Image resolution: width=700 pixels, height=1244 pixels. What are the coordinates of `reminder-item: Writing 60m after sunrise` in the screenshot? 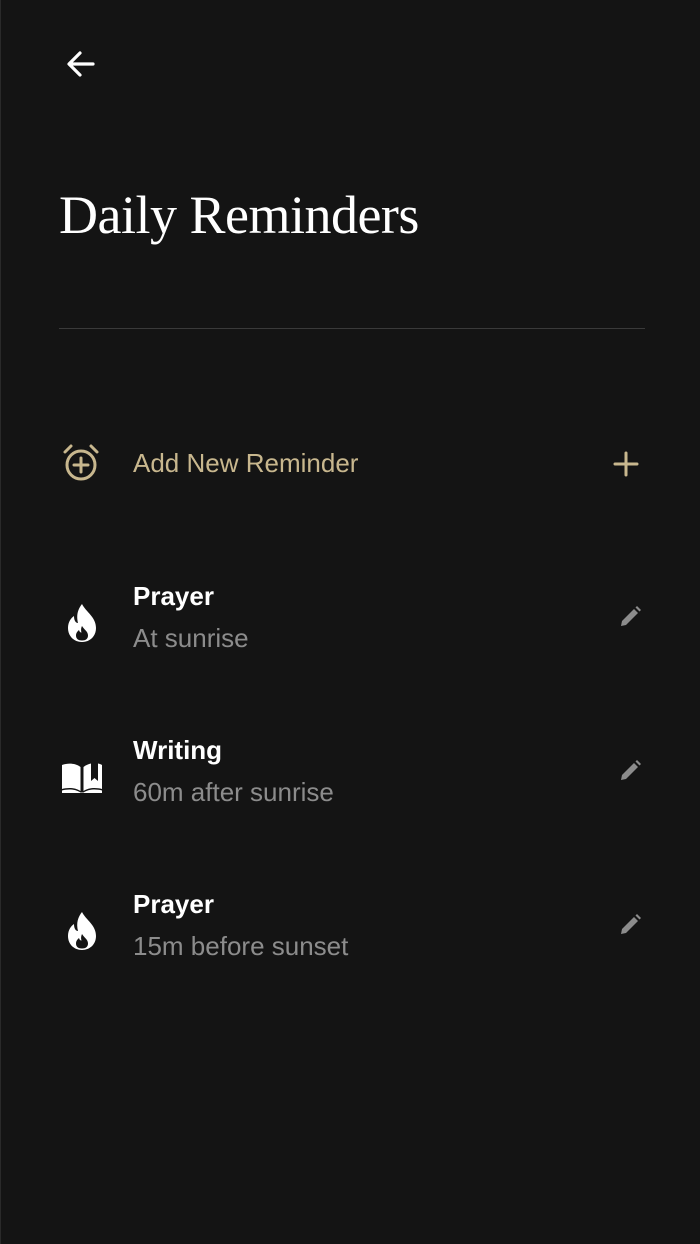 It's located at (352, 777).